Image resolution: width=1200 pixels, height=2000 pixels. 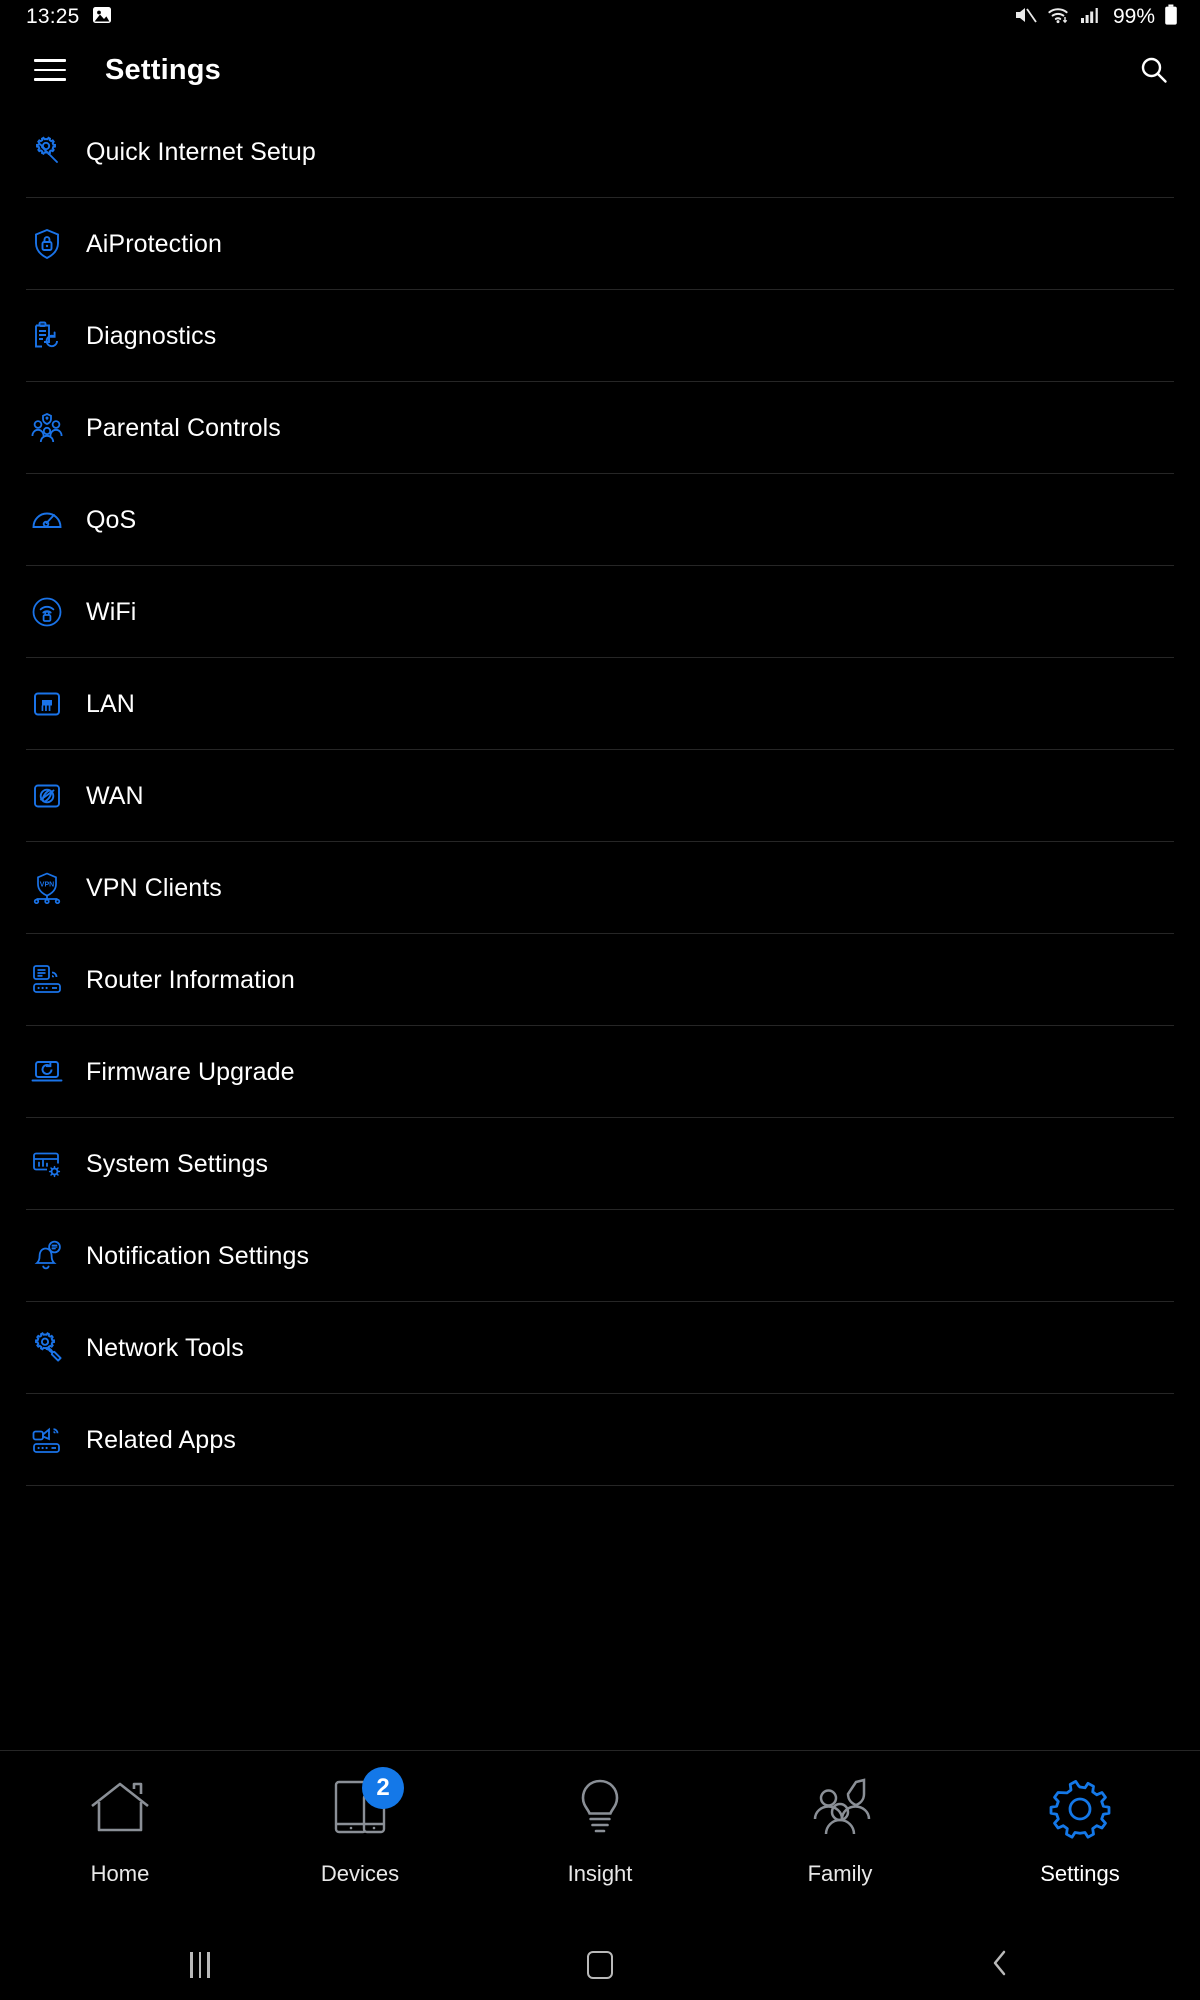 I want to click on speedometer-icon, so click(x=47, y=520).